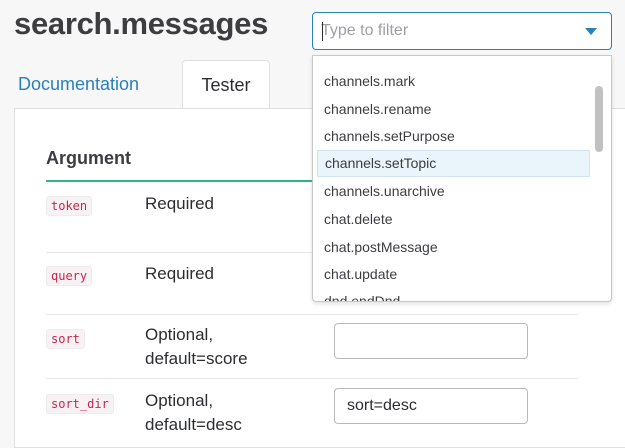 The width and height of the screenshot is (625, 448). What do you see at coordinates (453, 274) in the screenshot?
I see `option-chat-update: chat.update` at bounding box center [453, 274].